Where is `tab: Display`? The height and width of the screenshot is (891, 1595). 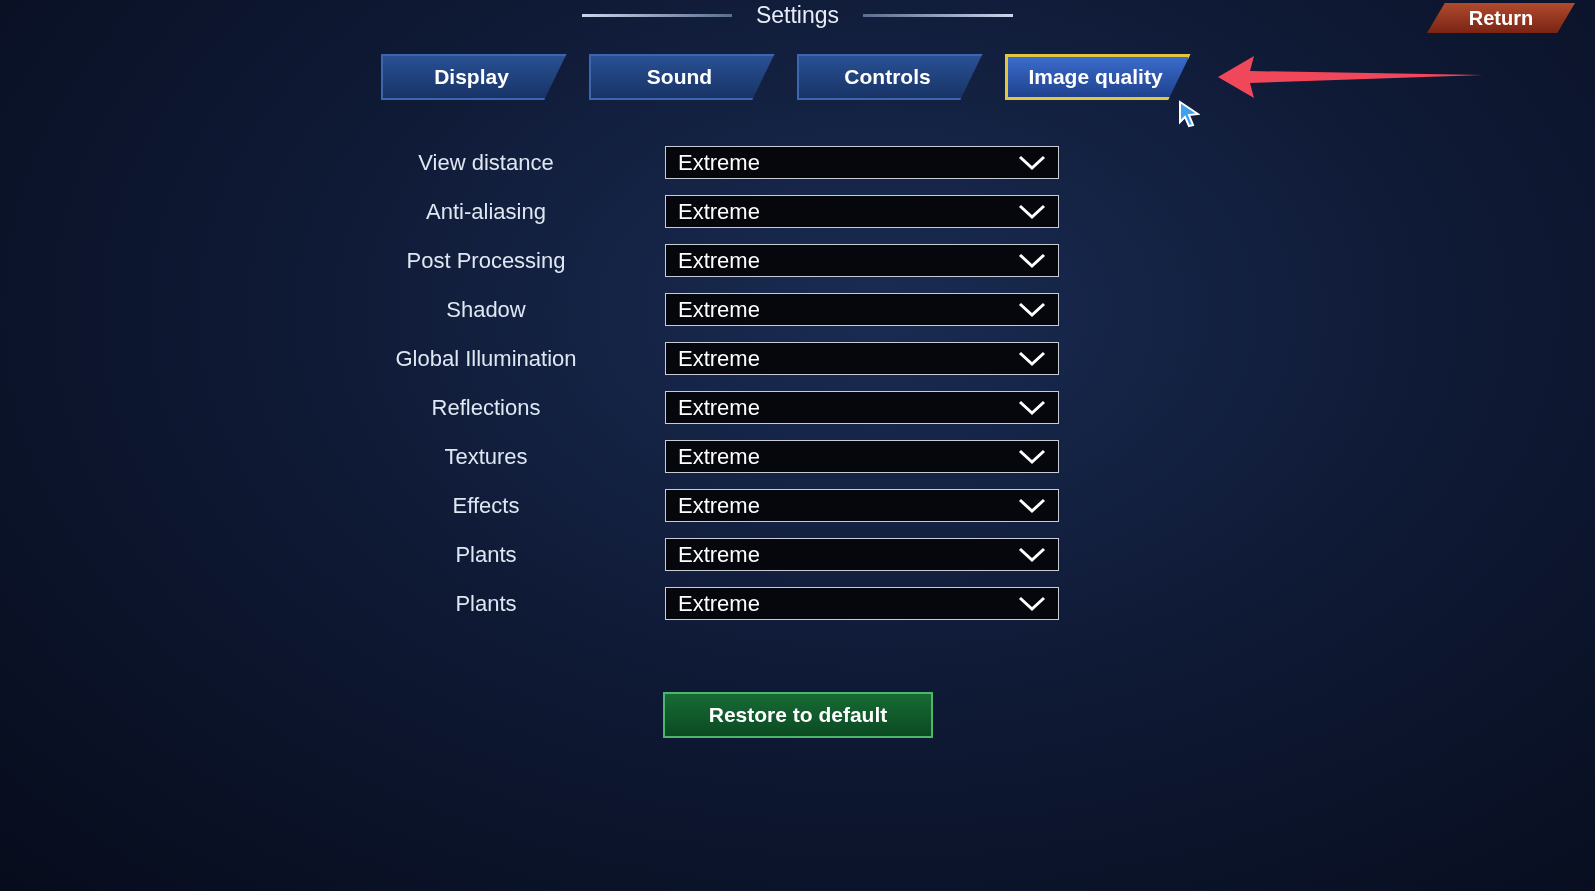 tab: Display is located at coordinates (473, 77).